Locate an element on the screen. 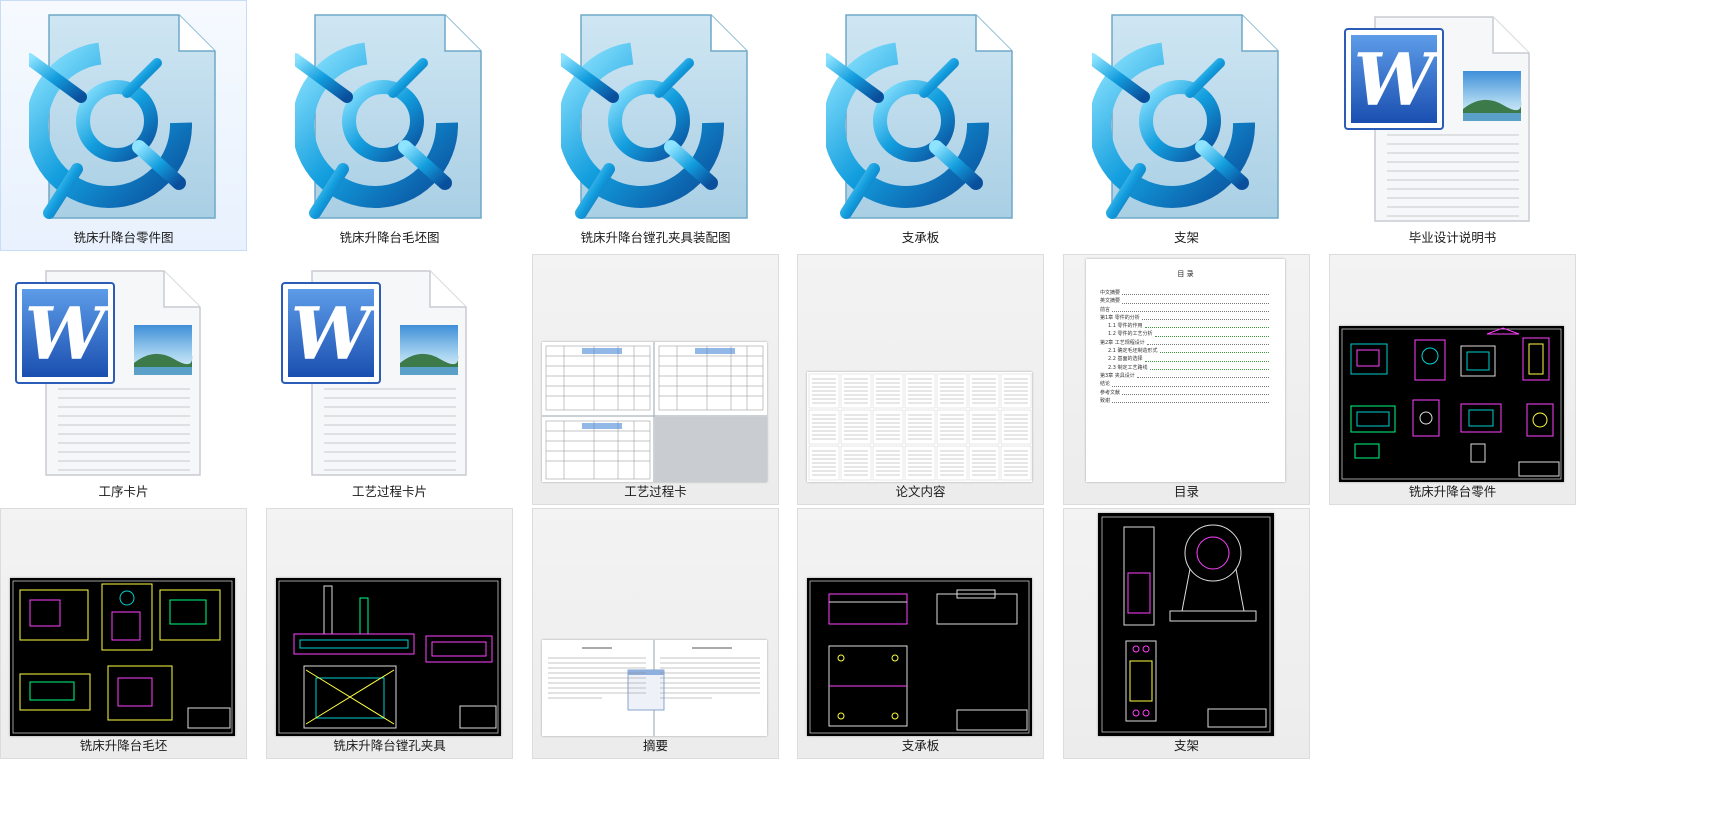 The width and height of the screenshot is (1717, 833). process-card-thumbnail is located at coordinates (654, 412).